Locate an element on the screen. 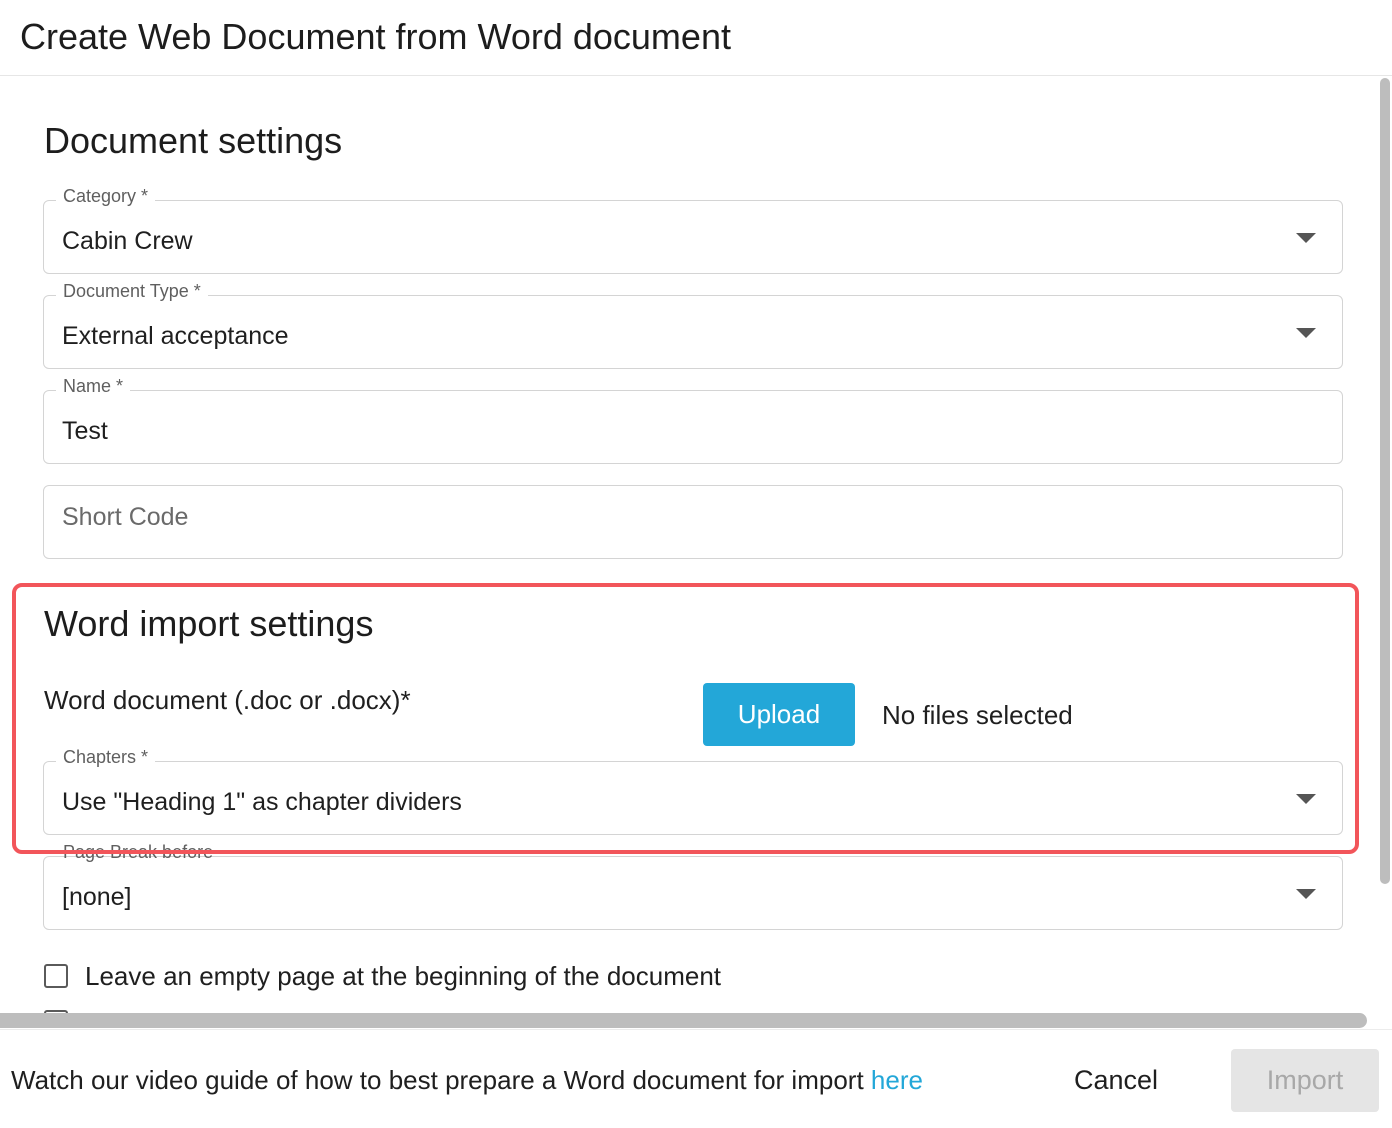 This screenshot has width=1392, height=1128. category-select: Category * Cabin Crew is located at coordinates (693, 230).